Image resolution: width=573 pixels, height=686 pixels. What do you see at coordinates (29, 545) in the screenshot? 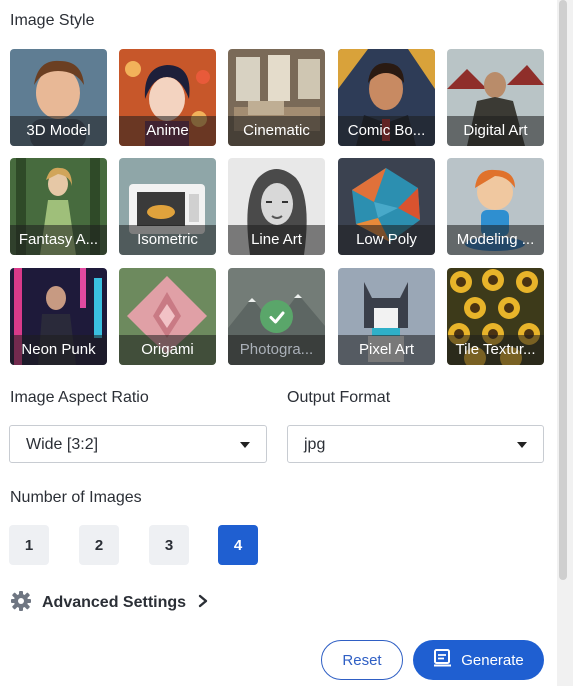
I see `count-option-1: 1` at bounding box center [29, 545].